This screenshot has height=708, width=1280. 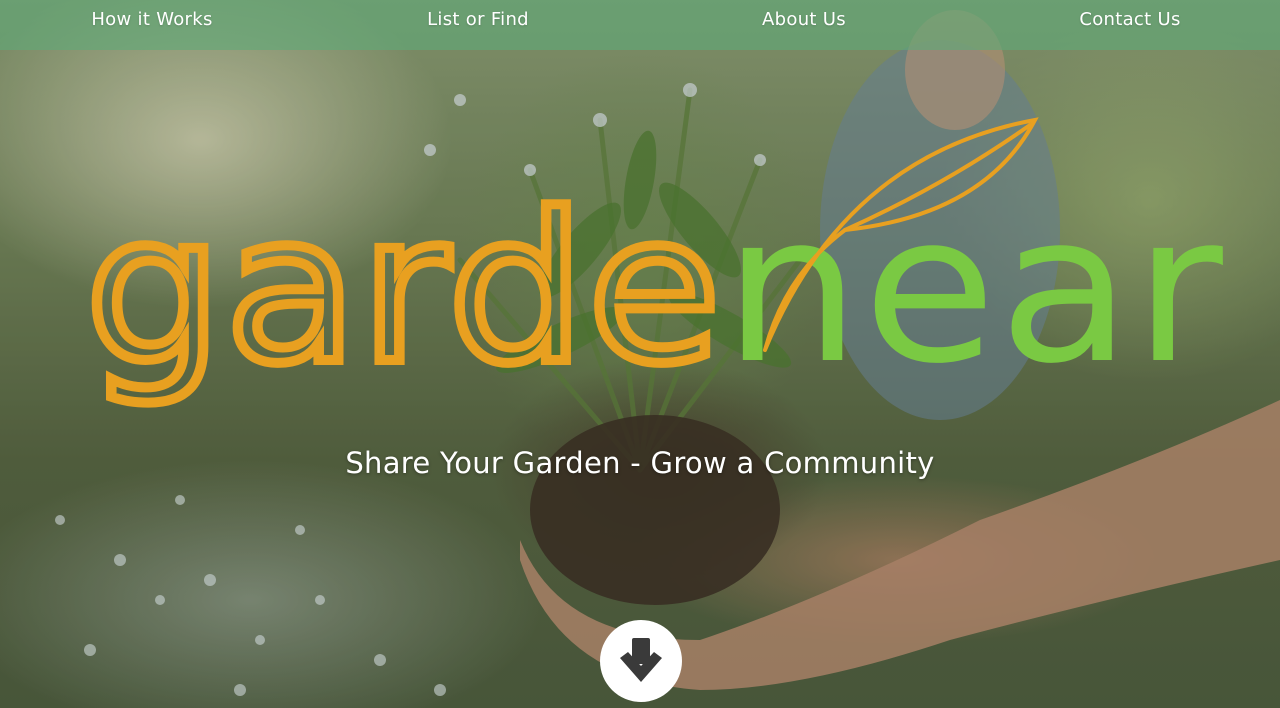 I want to click on nav-link-list-or-find: List or Find, so click(x=478, y=19).